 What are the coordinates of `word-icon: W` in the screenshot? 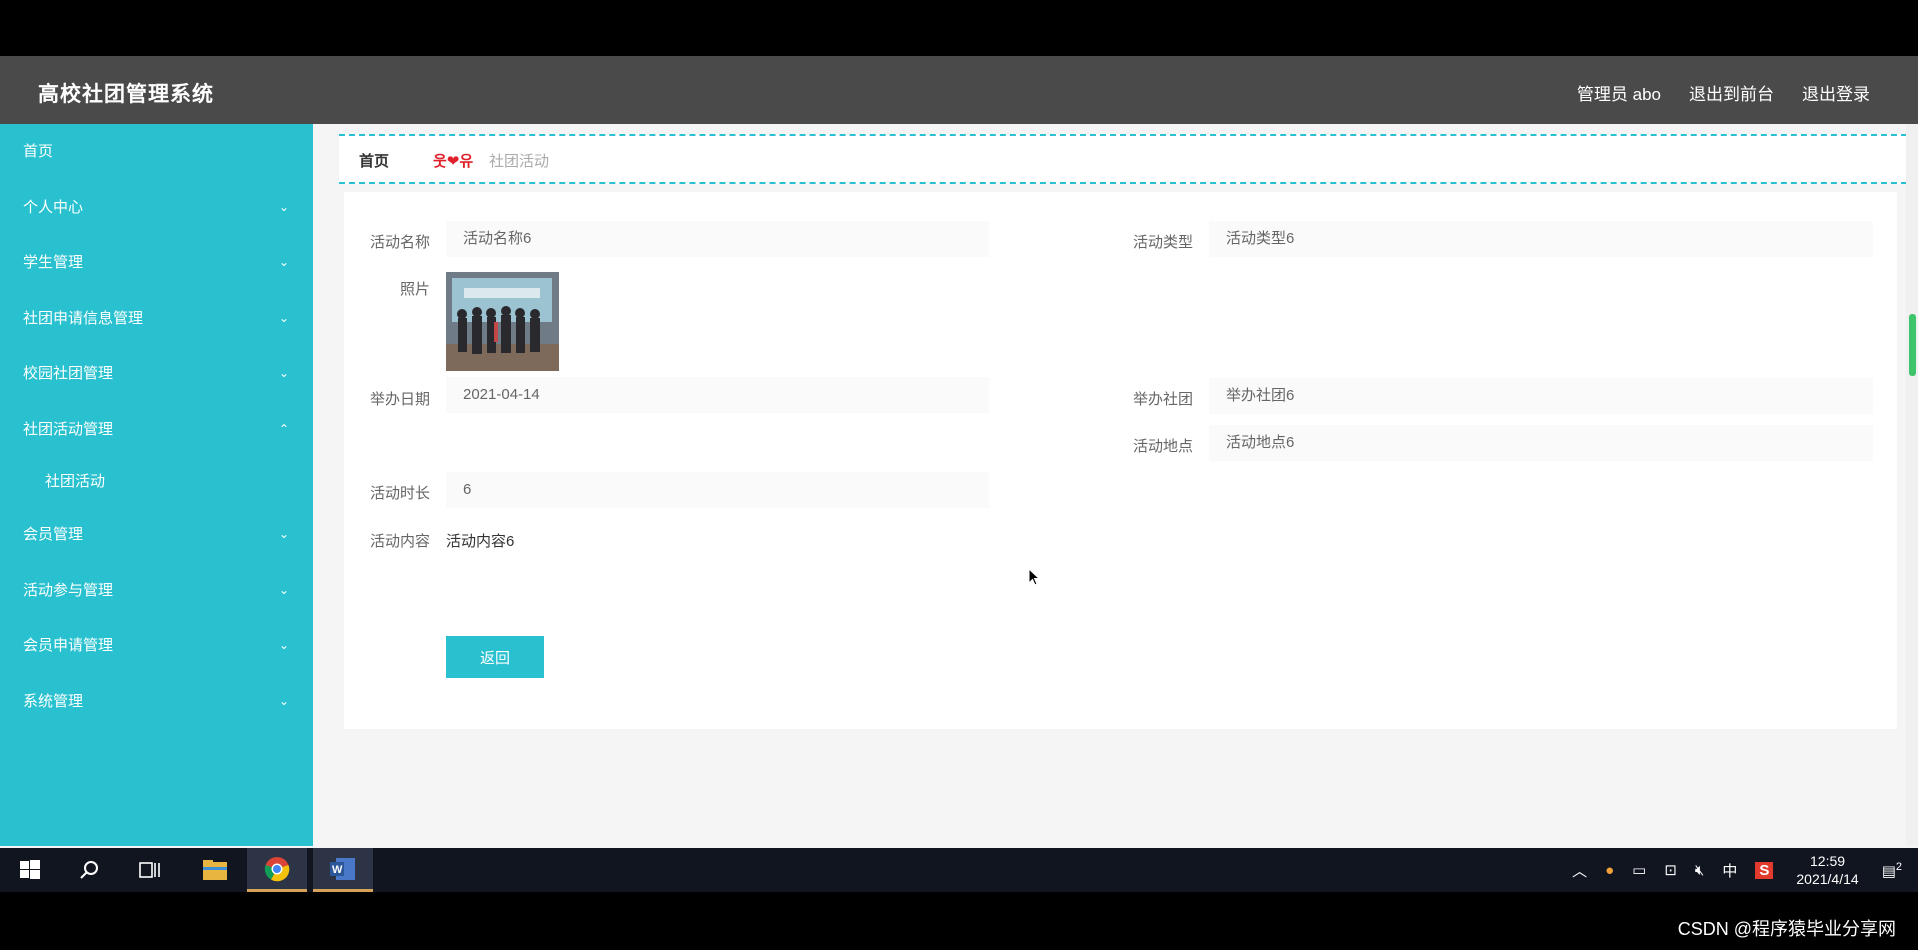 It's located at (343, 870).